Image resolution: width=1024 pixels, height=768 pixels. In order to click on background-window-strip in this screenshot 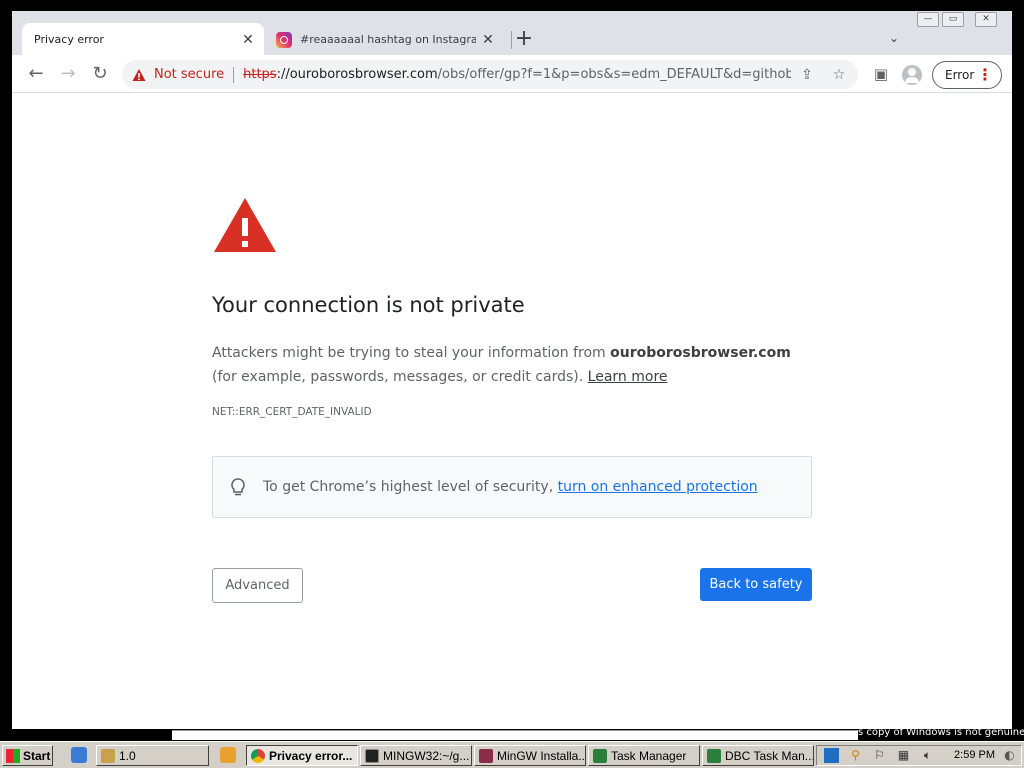, I will do `click(515, 735)`.